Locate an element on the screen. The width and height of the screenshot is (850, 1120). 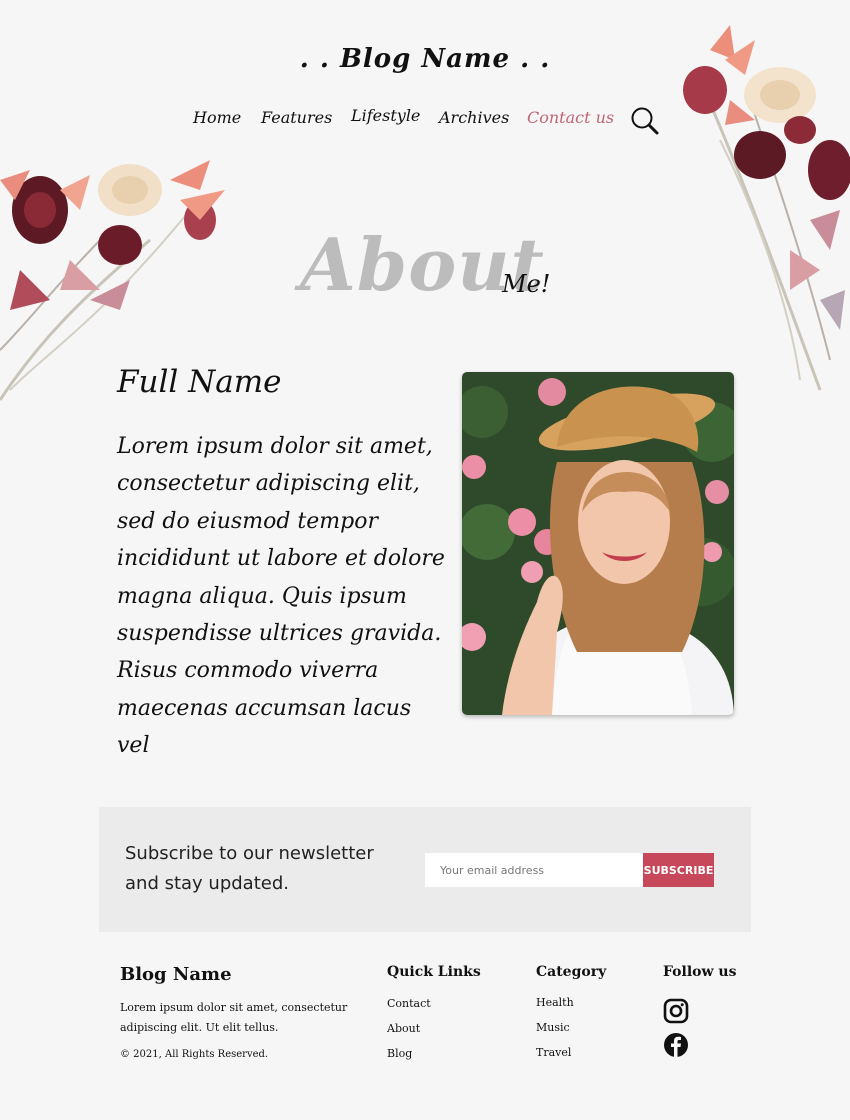
copyright: © 2021, All Rights Reserved. is located at coordinates (194, 1054).